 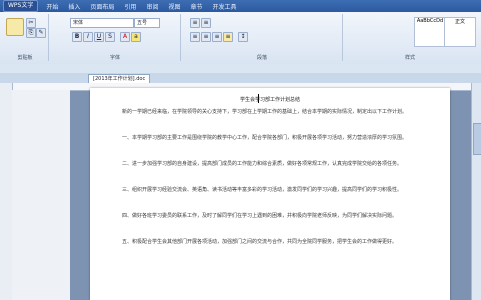 What do you see at coordinates (41, 195) in the screenshot?
I see `left-sidebar` at bounding box center [41, 195].